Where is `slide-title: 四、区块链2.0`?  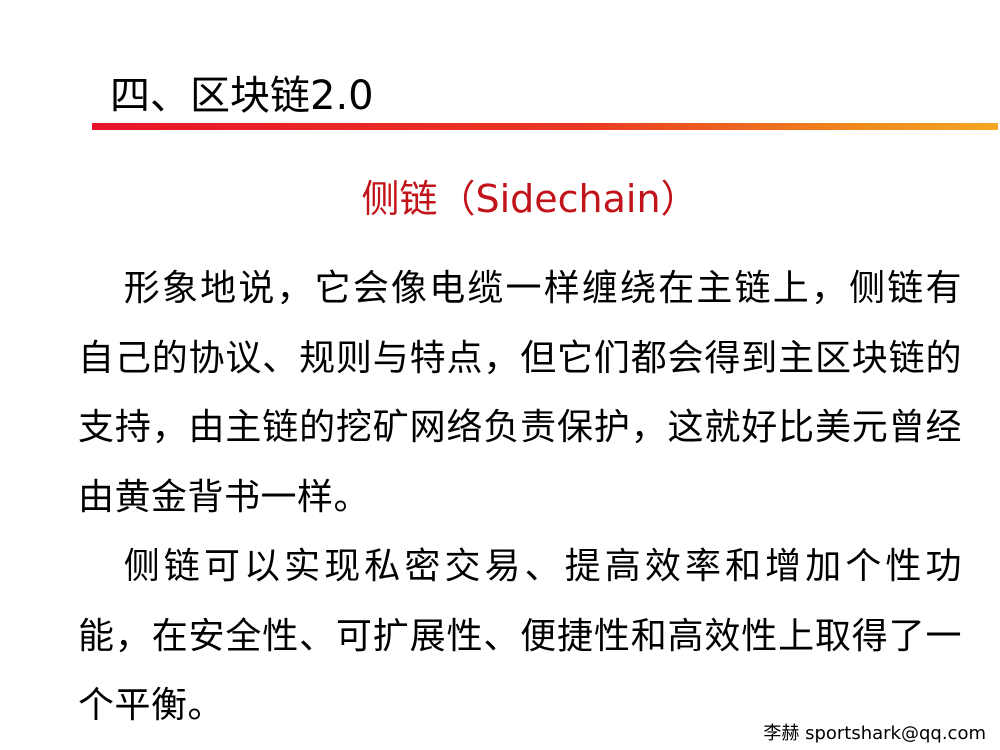 slide-title: 四、区块链2.0 is located at coordinates (242, 96).